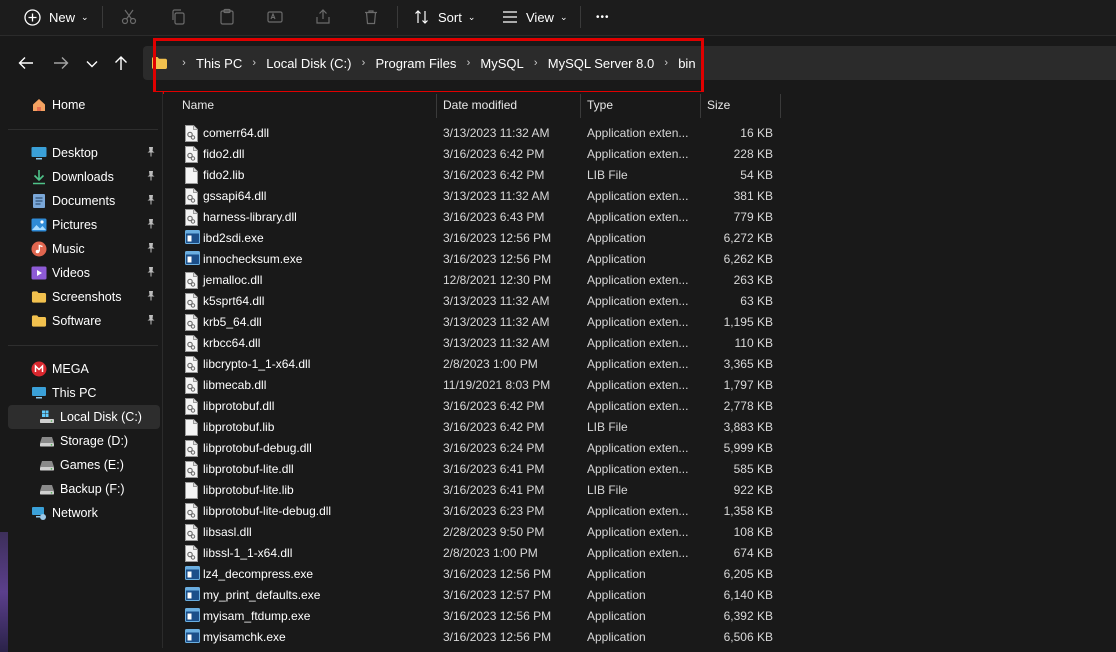  What do you see at coordinates (84, 225) in the screenshot?
I see `sidebar-item-pictures: Pictures` at bounding box center [84, 225].